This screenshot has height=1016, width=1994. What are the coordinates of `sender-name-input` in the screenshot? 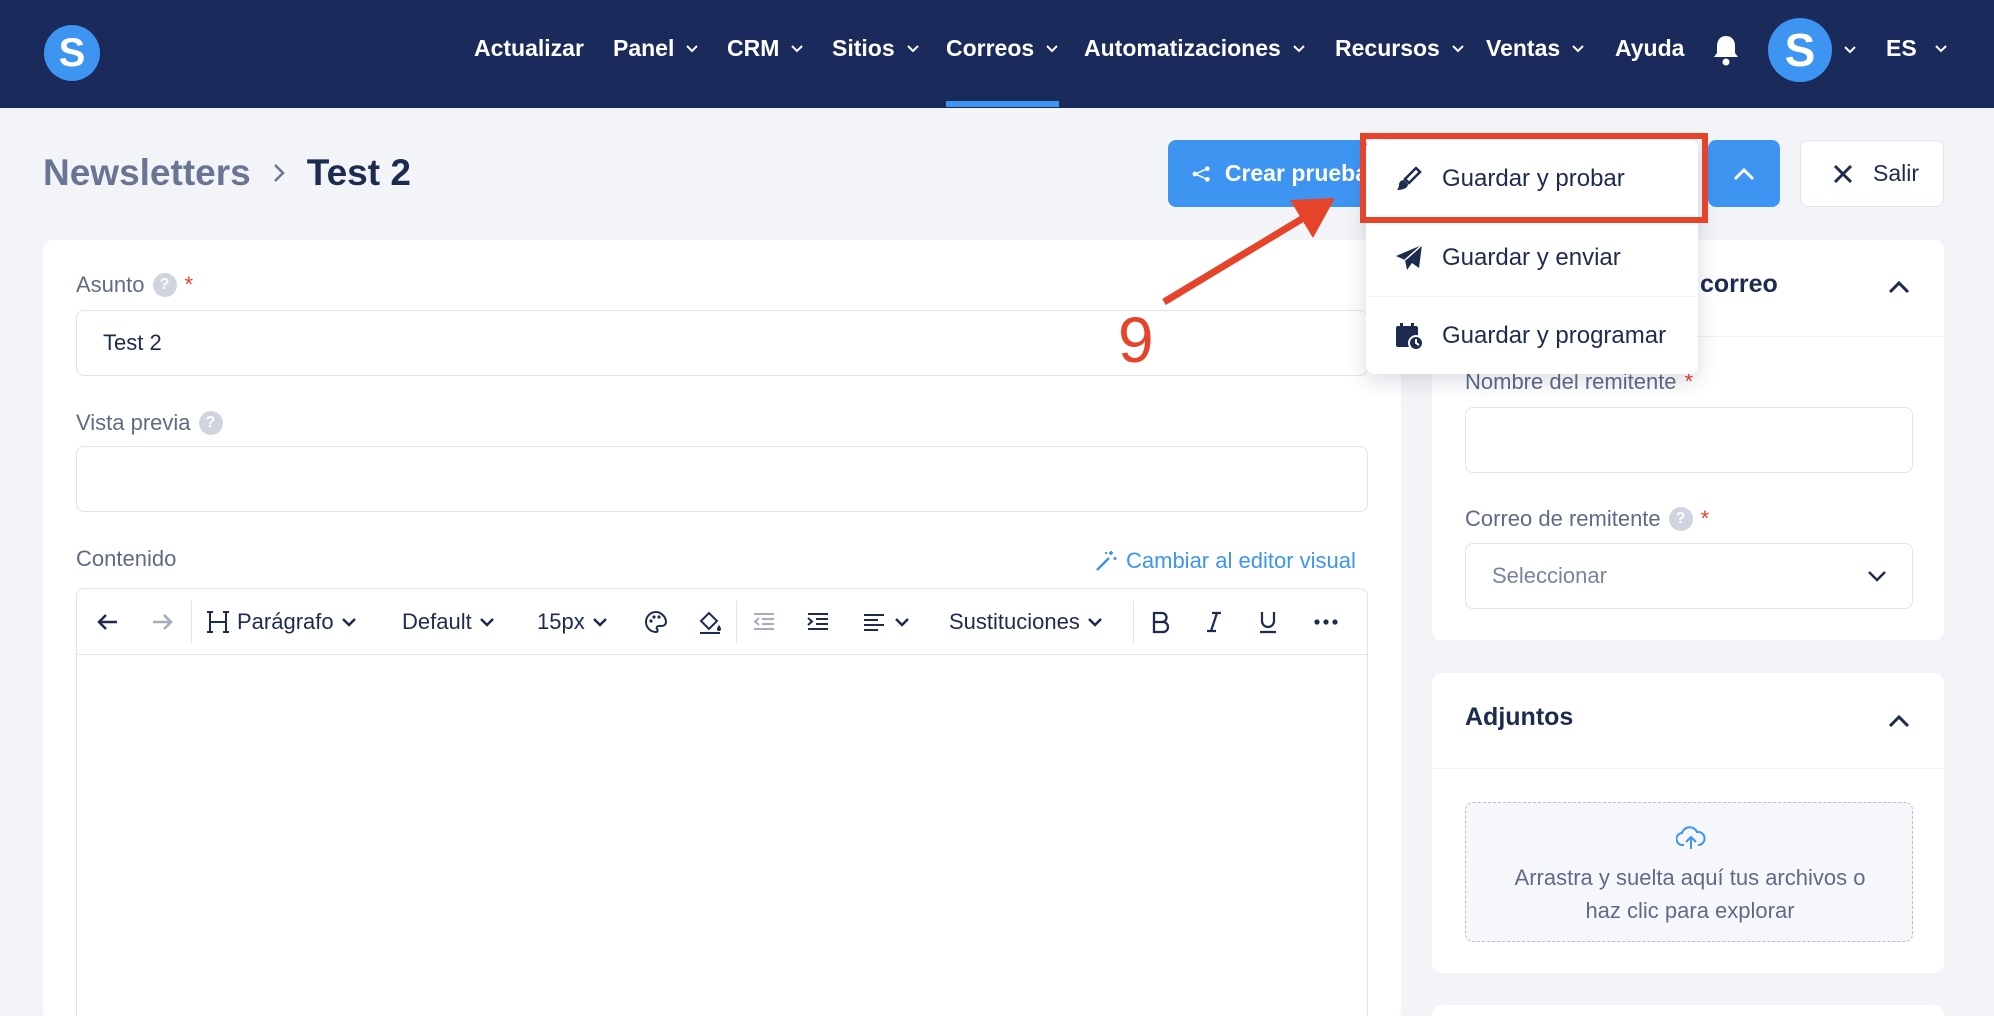 It's located at (1689, 440).